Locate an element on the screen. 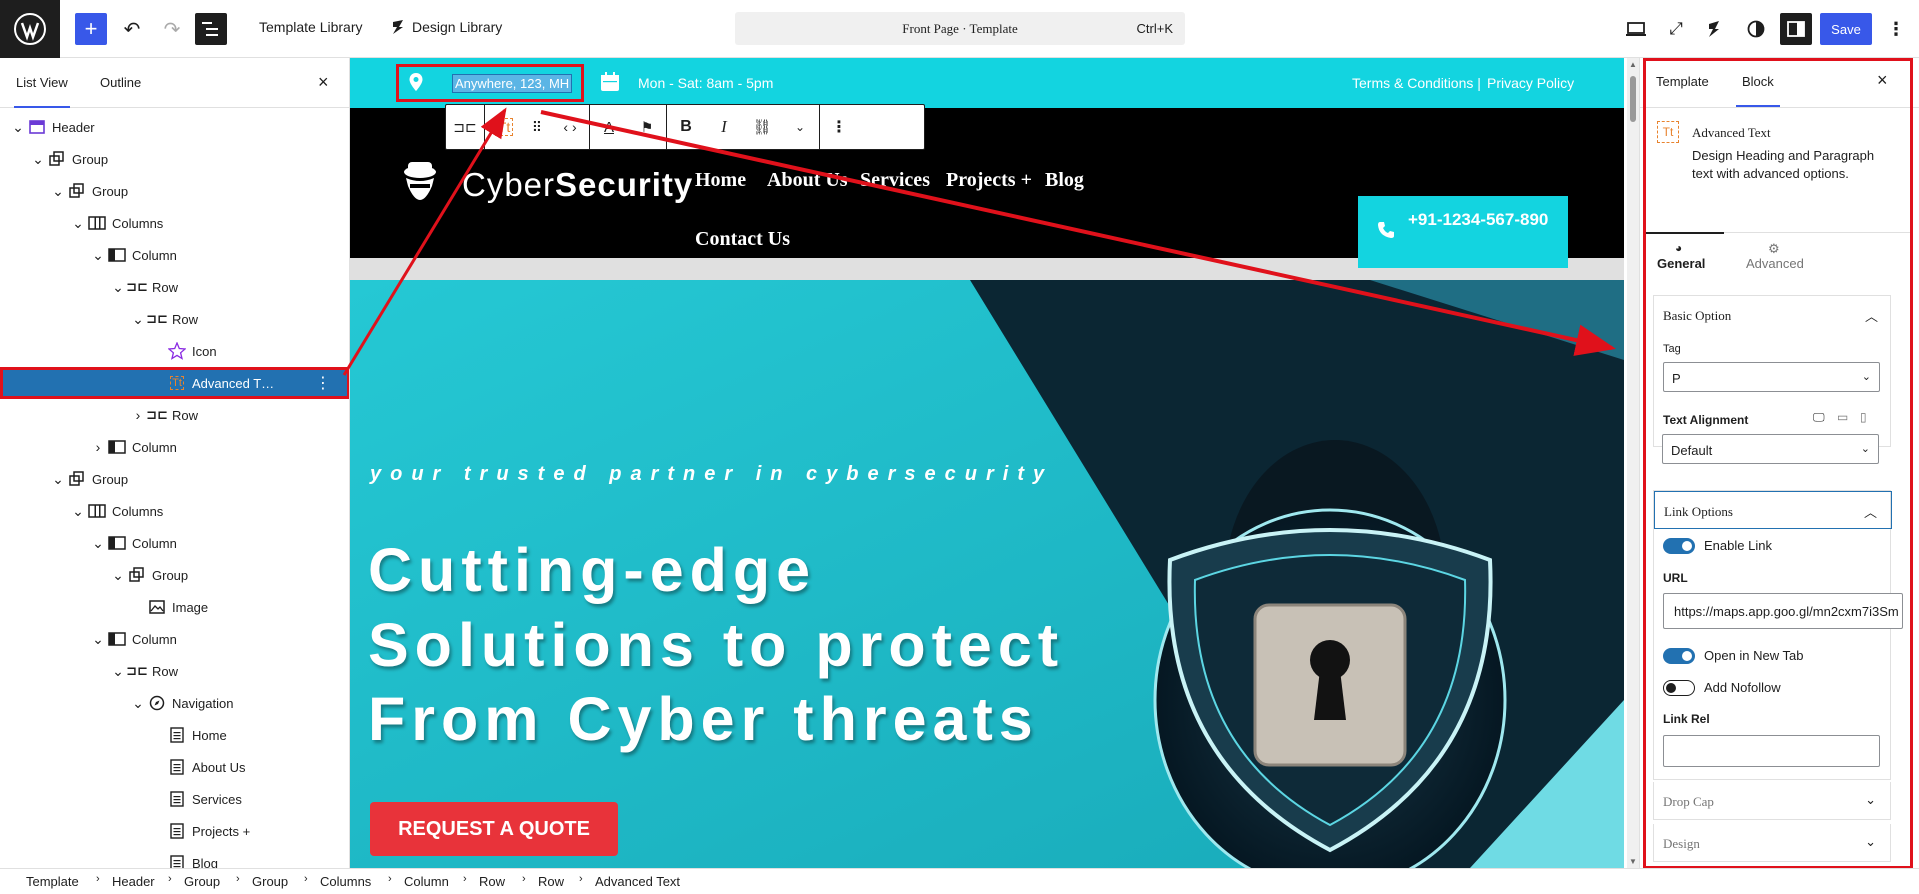  tablet-icon: ▭ is located at coordinates (1842, 417).